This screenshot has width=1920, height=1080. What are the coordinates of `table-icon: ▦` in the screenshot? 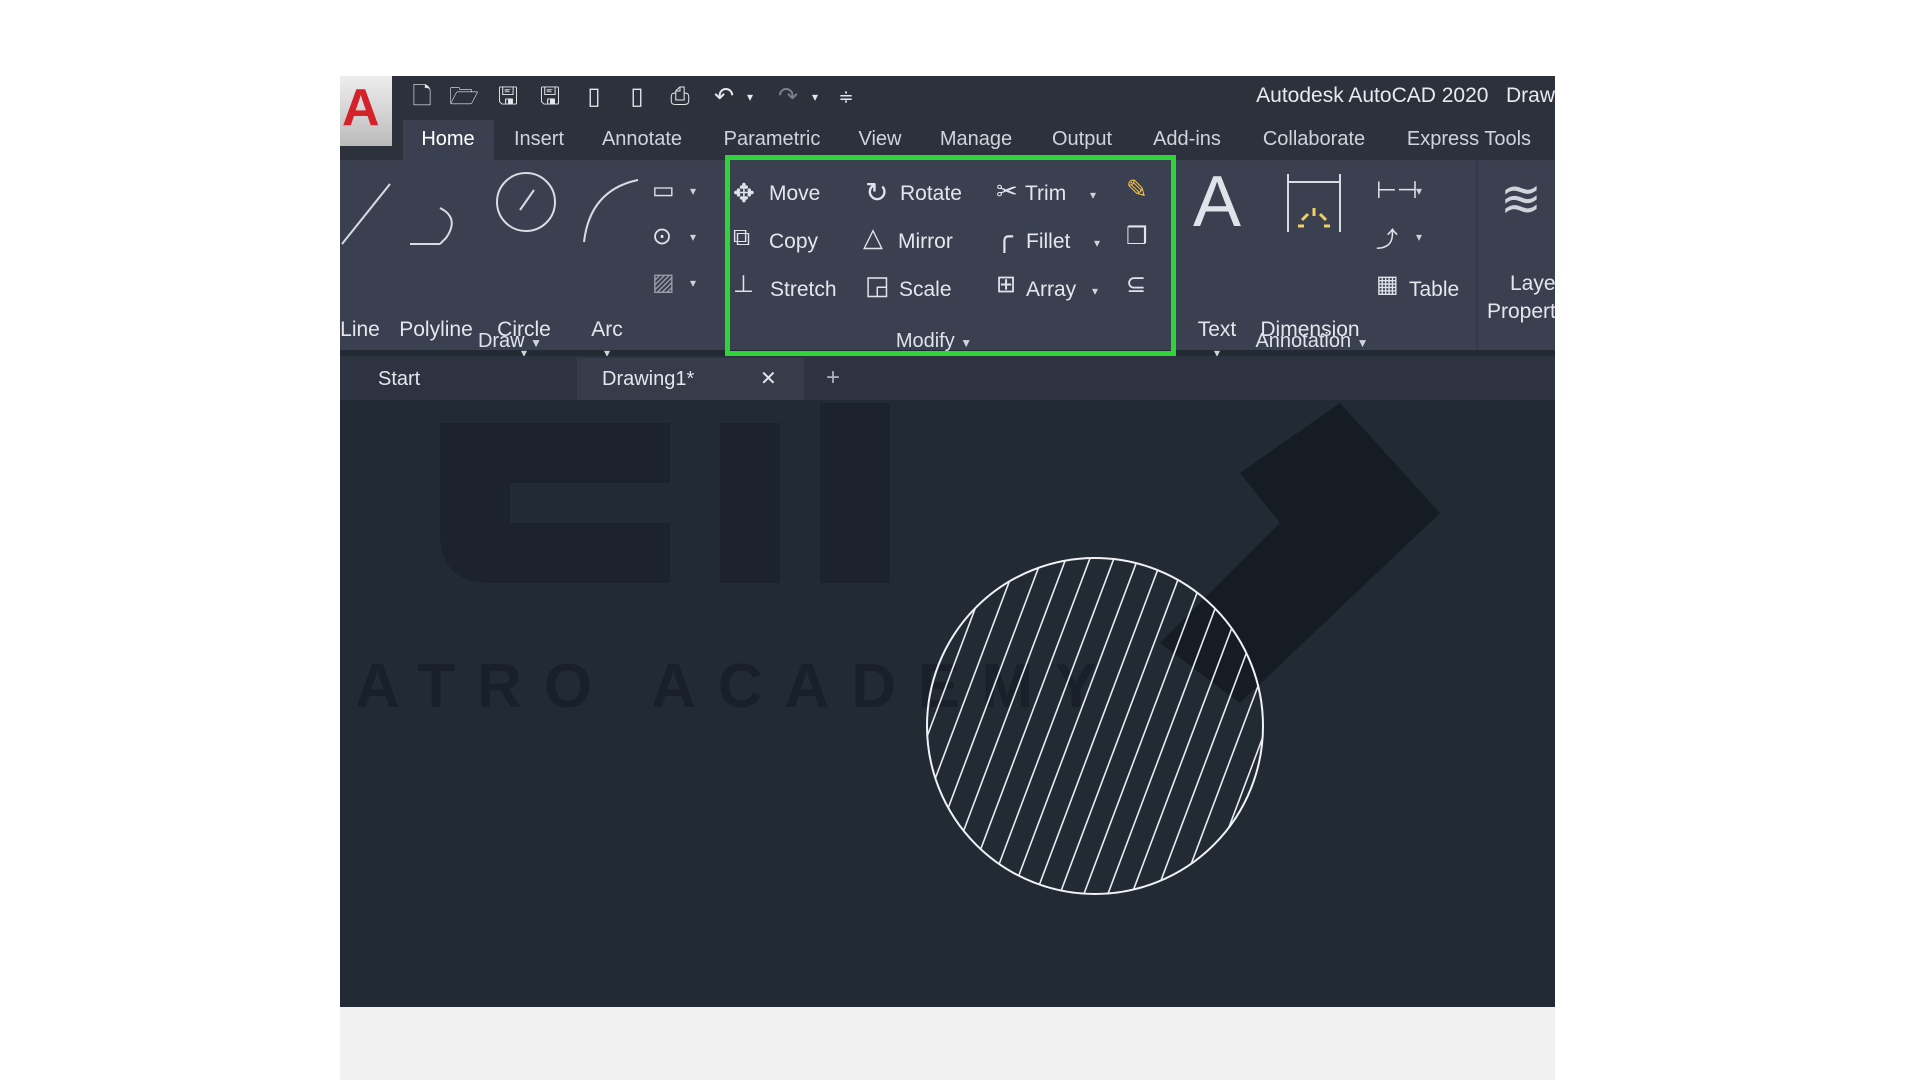 It's located at (1387, 284).